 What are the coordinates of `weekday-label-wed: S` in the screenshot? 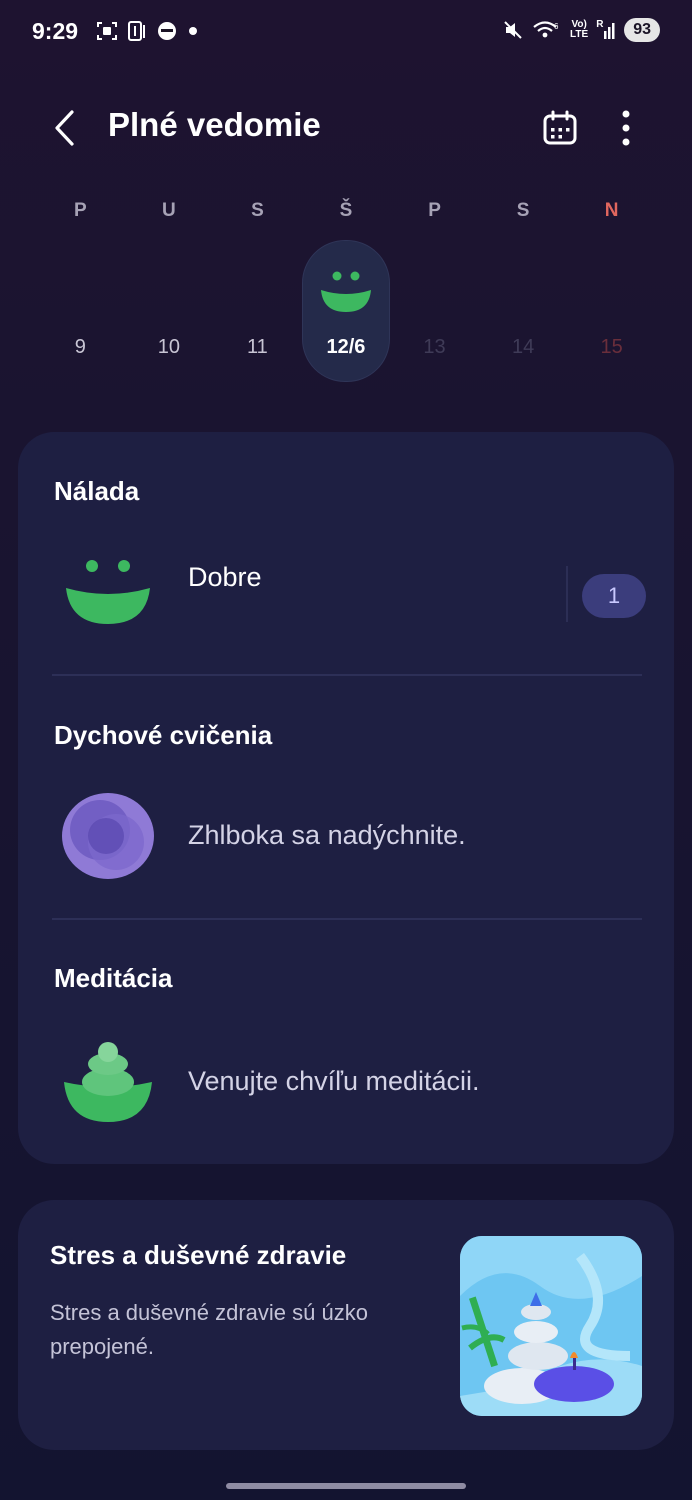 It's located at (257, 210).